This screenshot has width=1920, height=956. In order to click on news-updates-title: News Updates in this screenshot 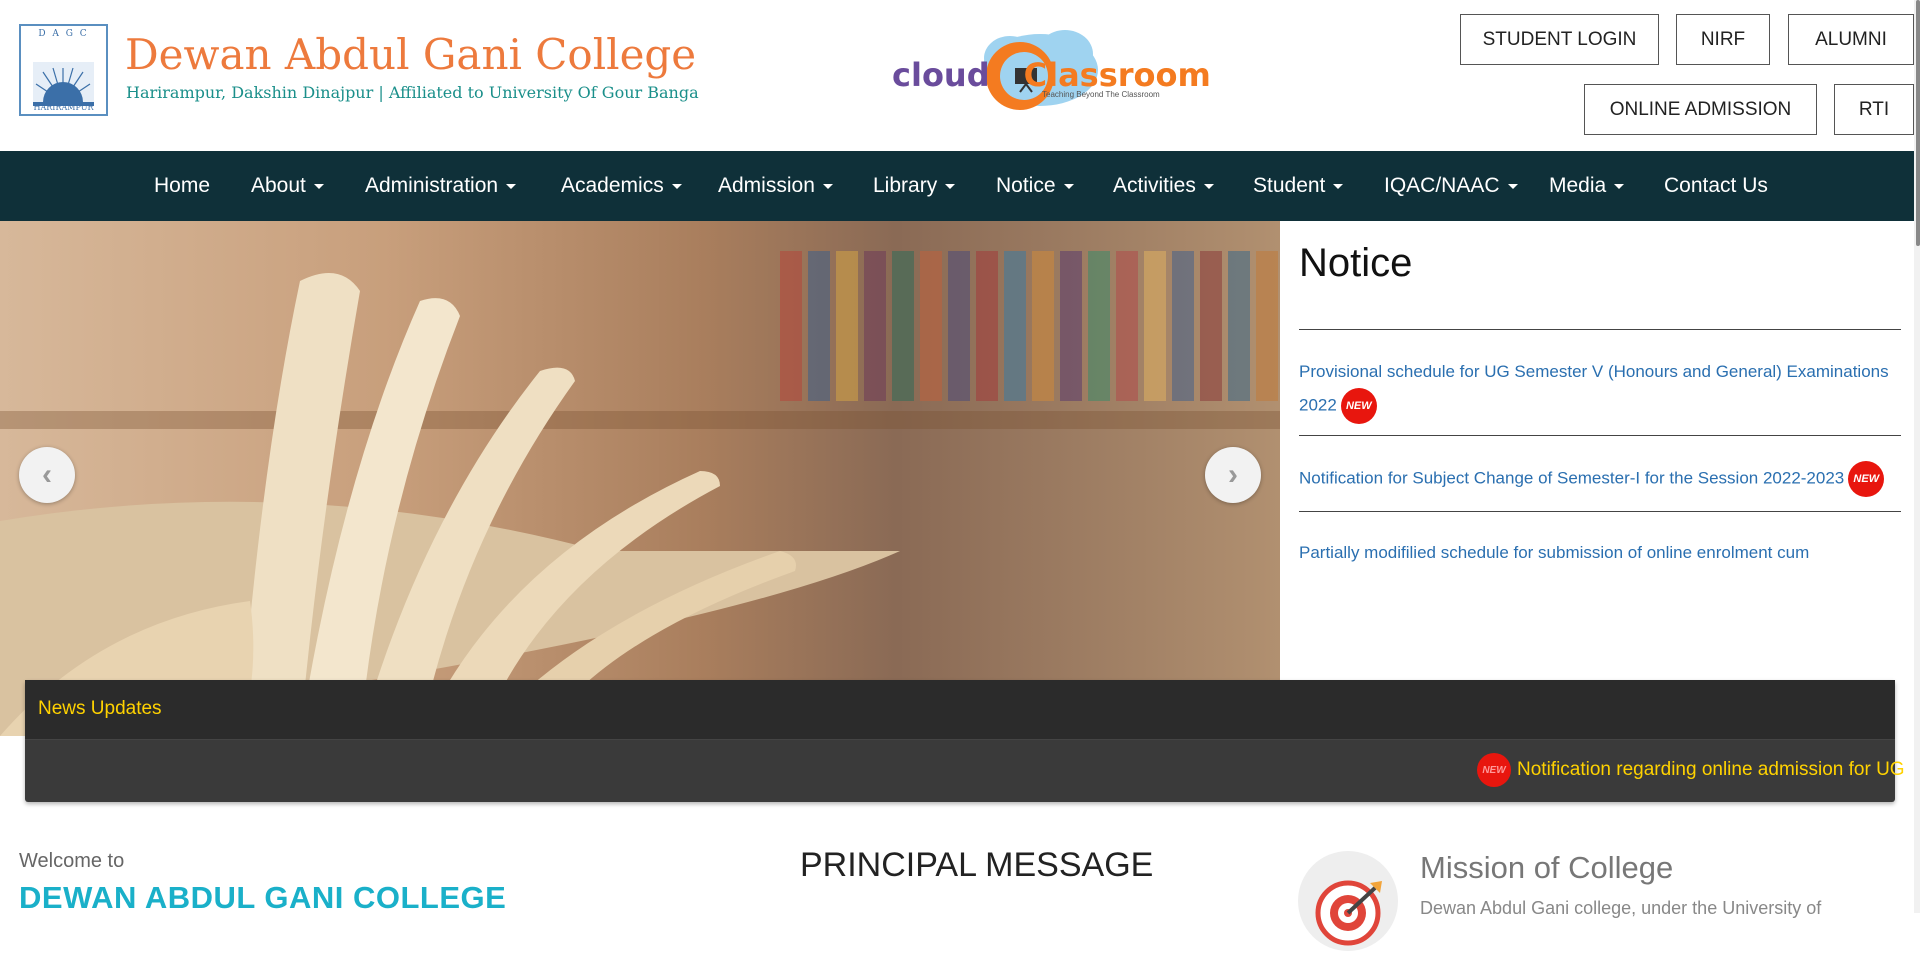, I will do `click(100, 708)`.